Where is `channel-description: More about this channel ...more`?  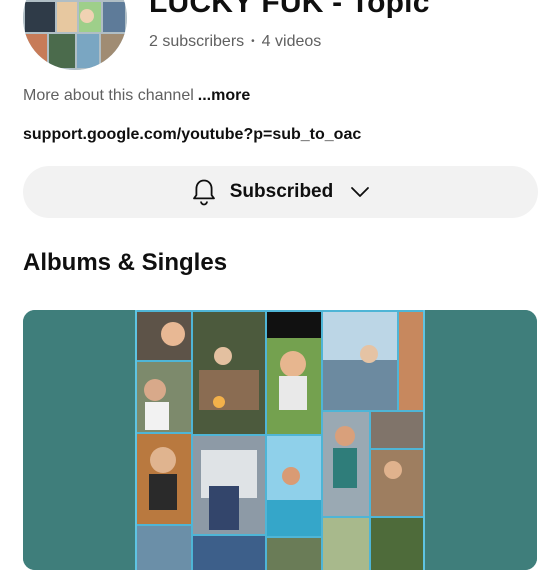
channel-description: More about this channel ...more is located at coordinates (136, 96).